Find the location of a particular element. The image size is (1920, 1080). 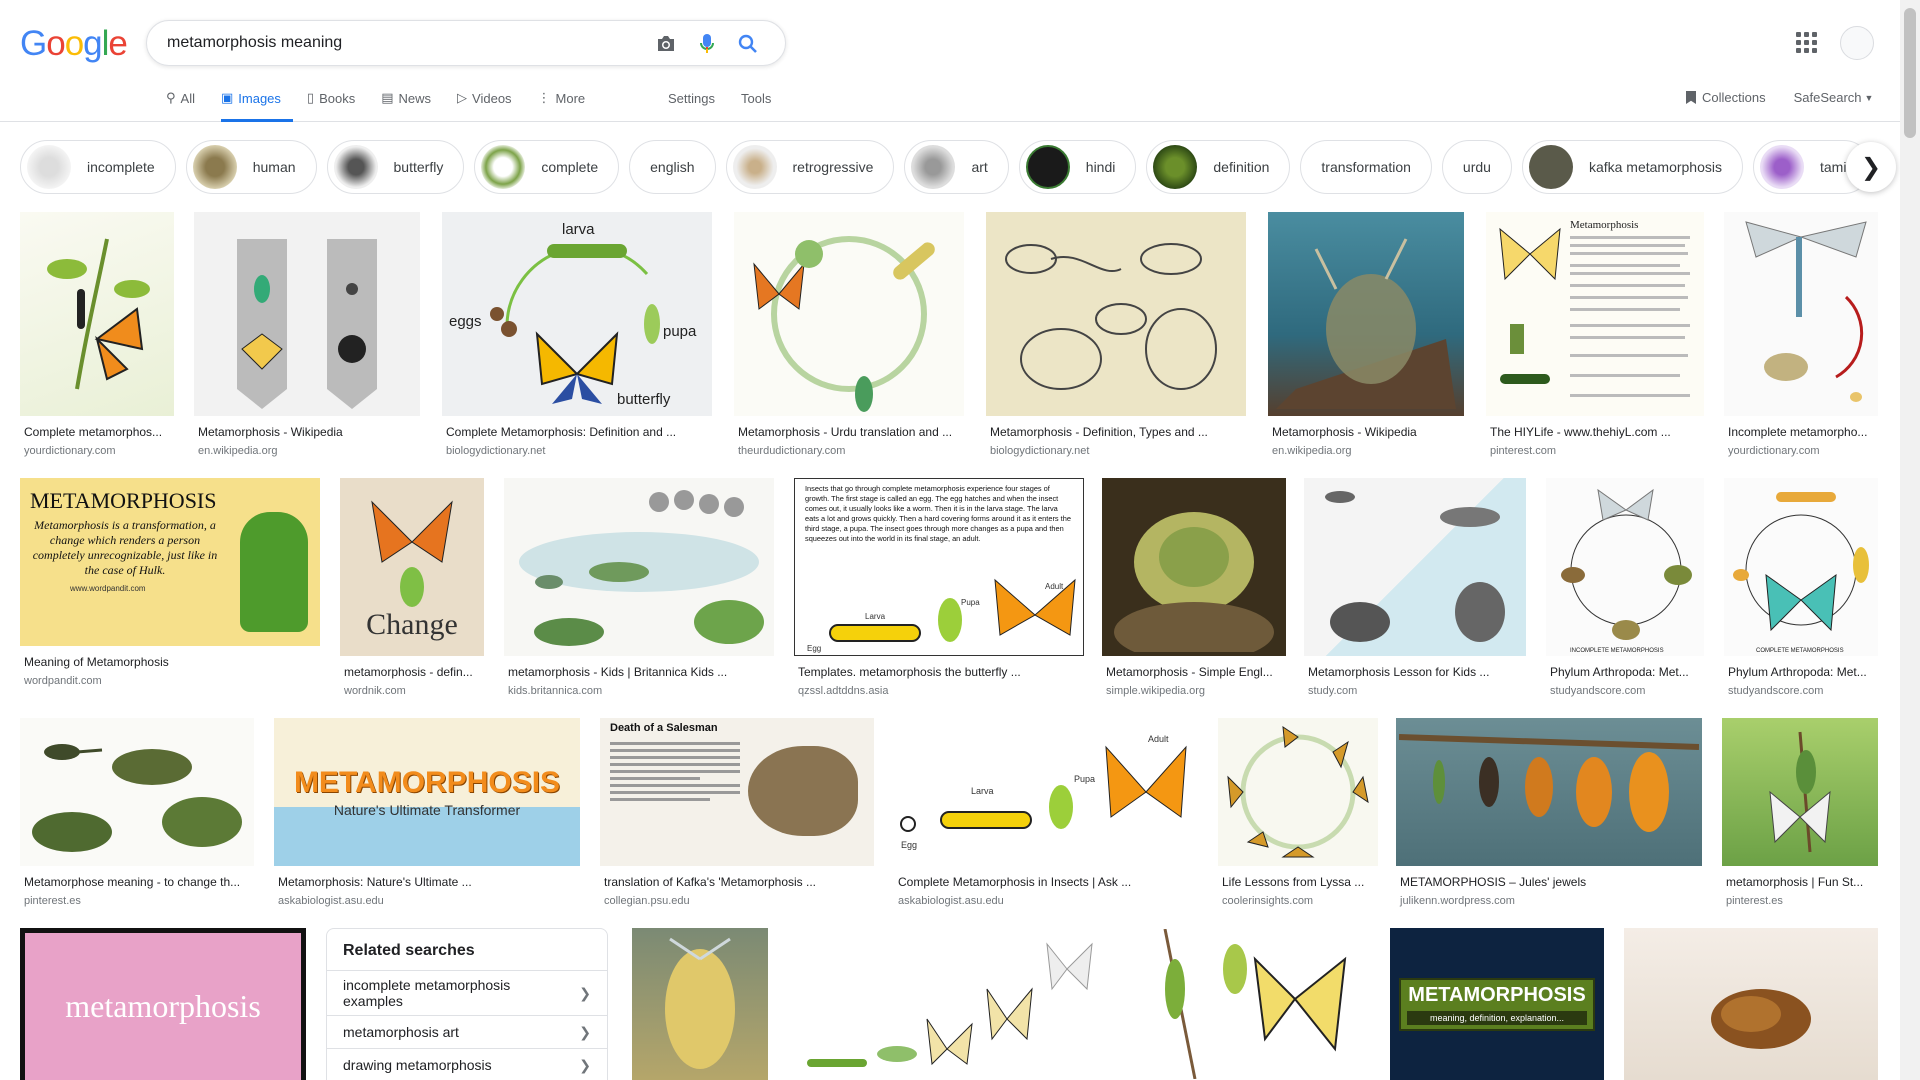

settings-link: Settings is located at coordinates (691, 98).